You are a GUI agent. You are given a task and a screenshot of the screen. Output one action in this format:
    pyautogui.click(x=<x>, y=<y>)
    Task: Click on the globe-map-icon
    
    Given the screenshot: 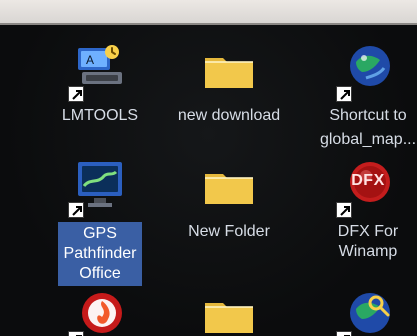 What is the action you would take?
    pyautogui.click(x=368, y=70)
    